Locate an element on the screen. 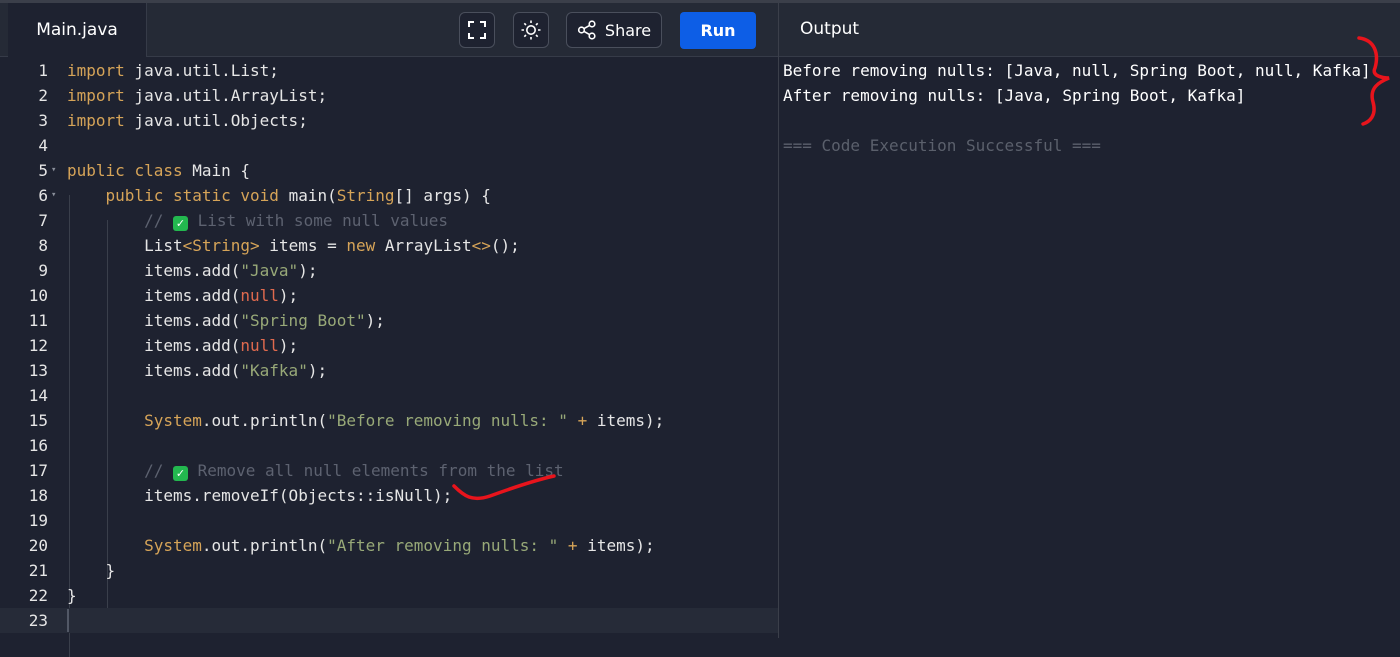 This screenshot has width=1400, height=657. sun-icon is located at coordinates (531, 30).